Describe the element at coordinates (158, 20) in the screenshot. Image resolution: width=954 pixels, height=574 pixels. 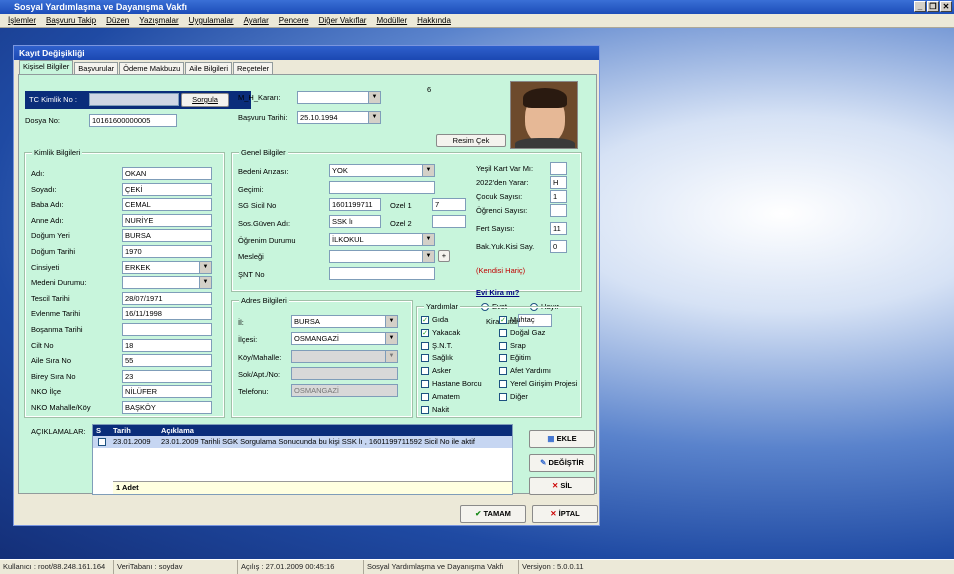
I see `menu-yazismalar: Yazışmalar` at that location.